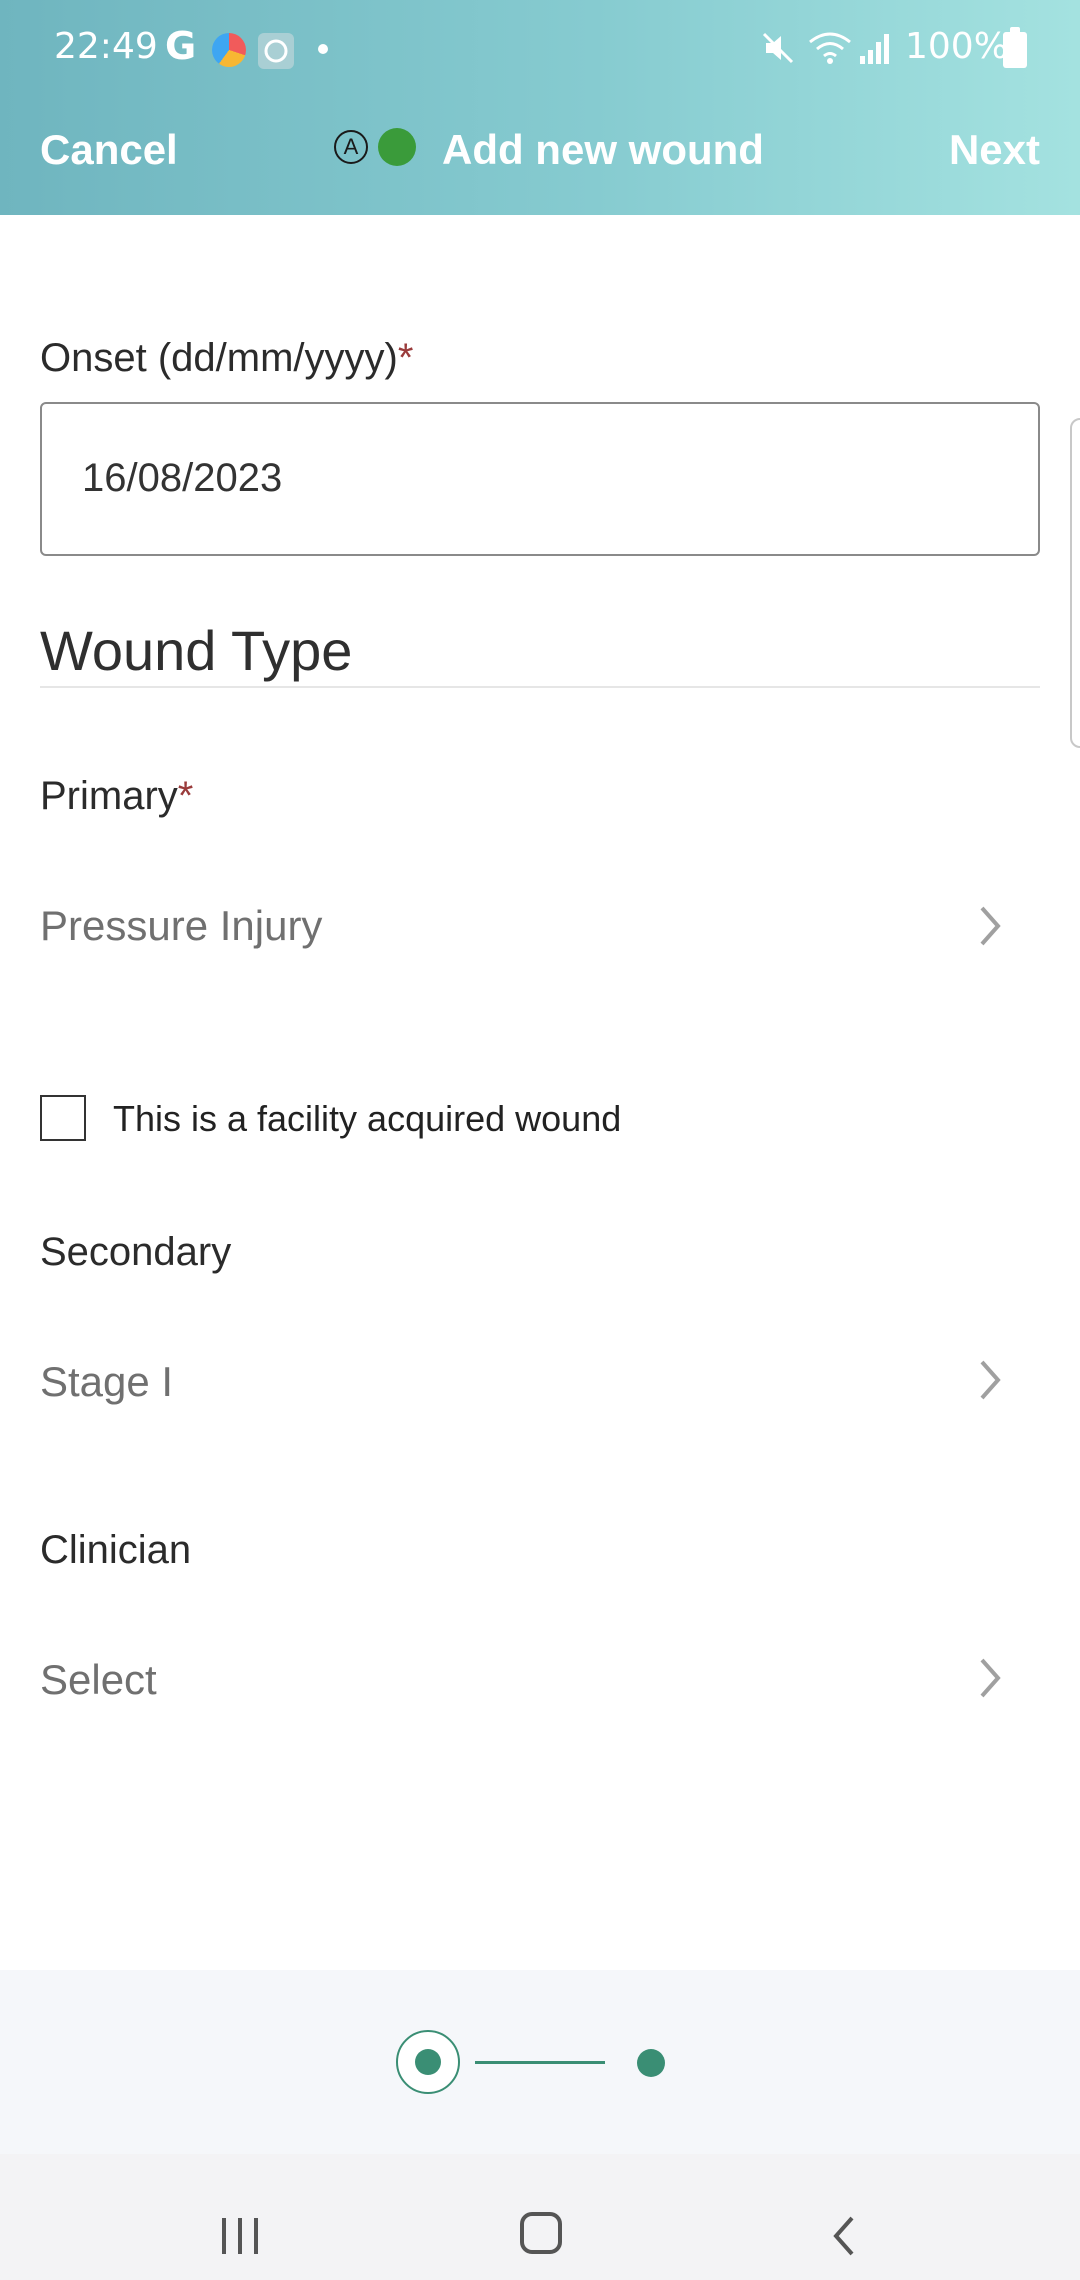 The width and height of the screenshot is (1080, 2280). Describe the element at coordinates (98, 1679) in the screenshot. I see `clinician-value: Select` at that location.